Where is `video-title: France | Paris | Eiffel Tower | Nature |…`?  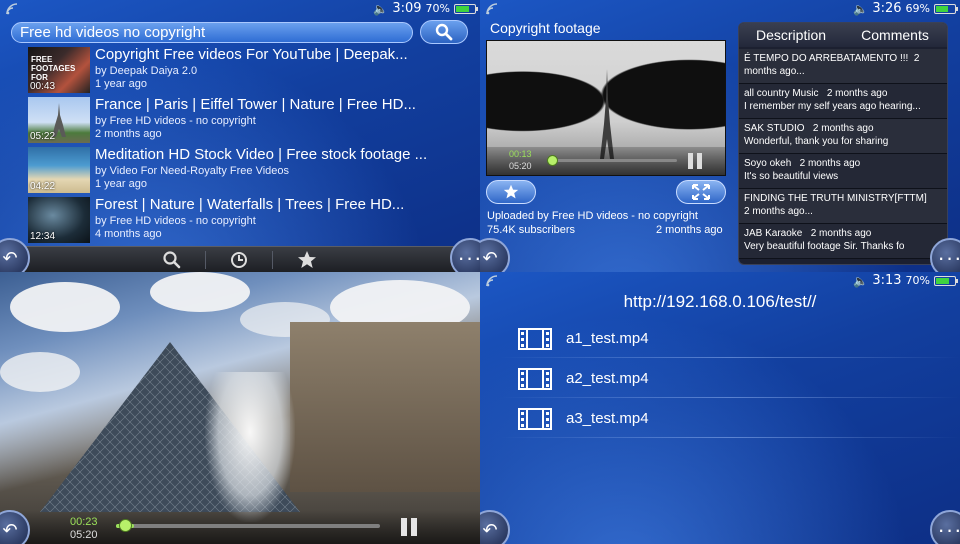
video-title: France | Paris | Eiffel Tower | Nature |… is located at coordinates (255, 104).